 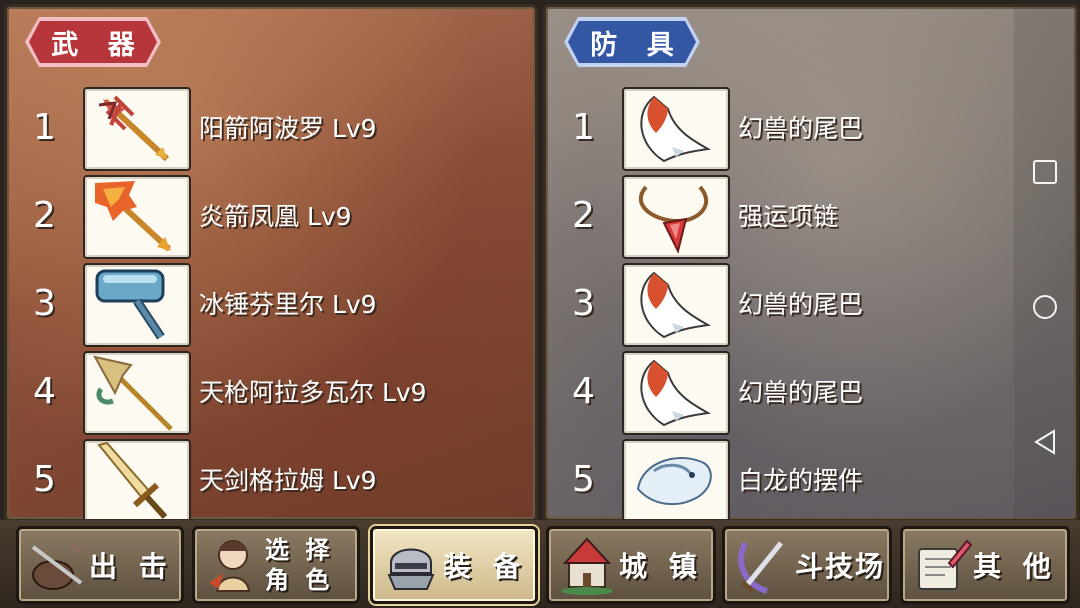 What do you see at coordinates (1045, 172) in the screenshot?
I see `recent-apps-icon` at bounding box center [1045, 172].